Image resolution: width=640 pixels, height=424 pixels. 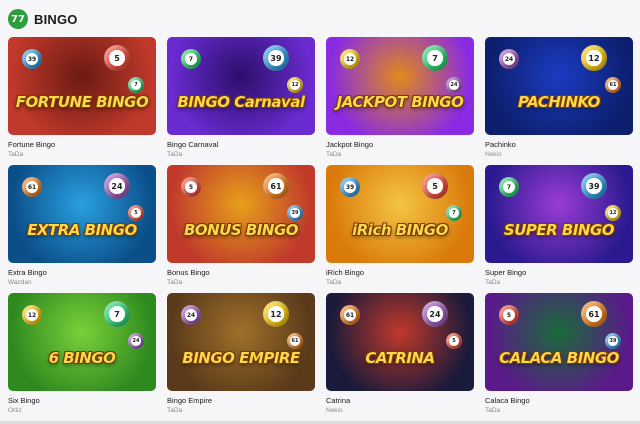 I want to click on game-card: 5 39 7 FORTUNE BINGO Fortune Bingo TaDa, so click(x=82, y=98).